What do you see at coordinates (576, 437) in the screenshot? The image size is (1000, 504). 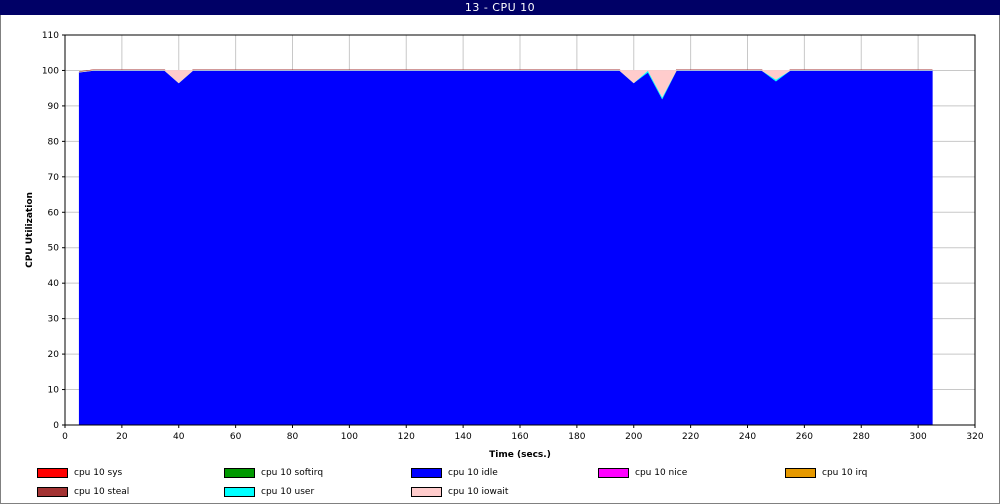 I see `x-tick-label: 180` at bounding box center [576, 437].